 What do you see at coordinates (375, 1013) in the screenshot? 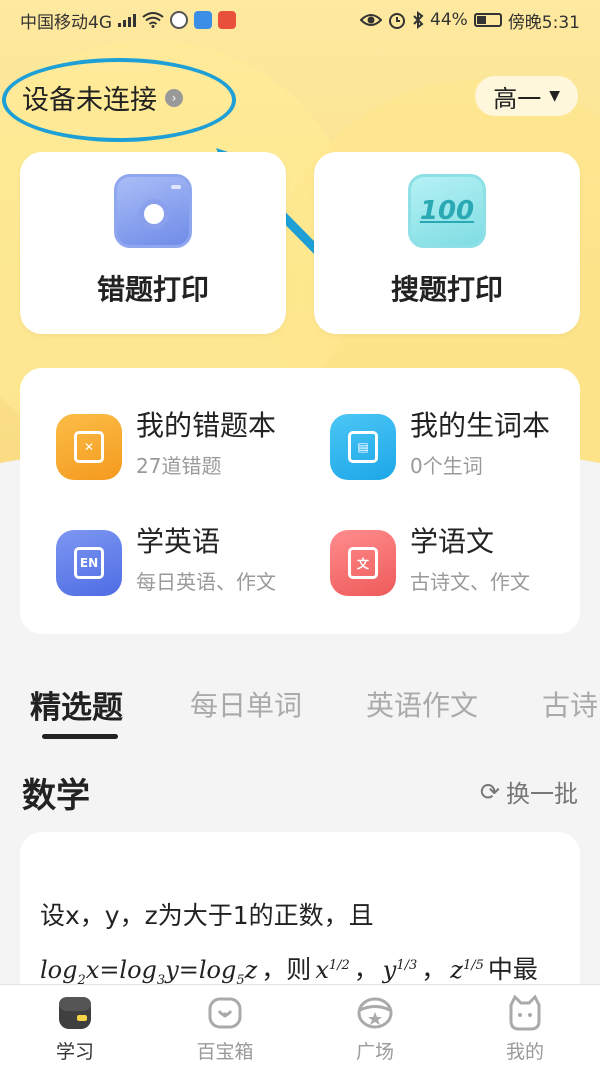
I see `square-icon` at bounding box center [375, 1013].